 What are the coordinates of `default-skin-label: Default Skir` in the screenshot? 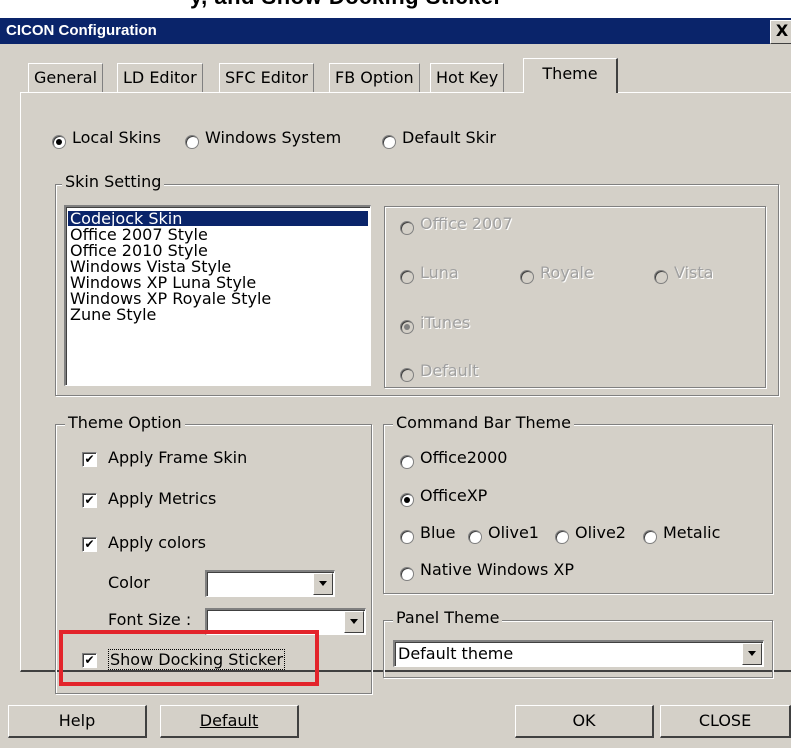 It's located at (449, 137).